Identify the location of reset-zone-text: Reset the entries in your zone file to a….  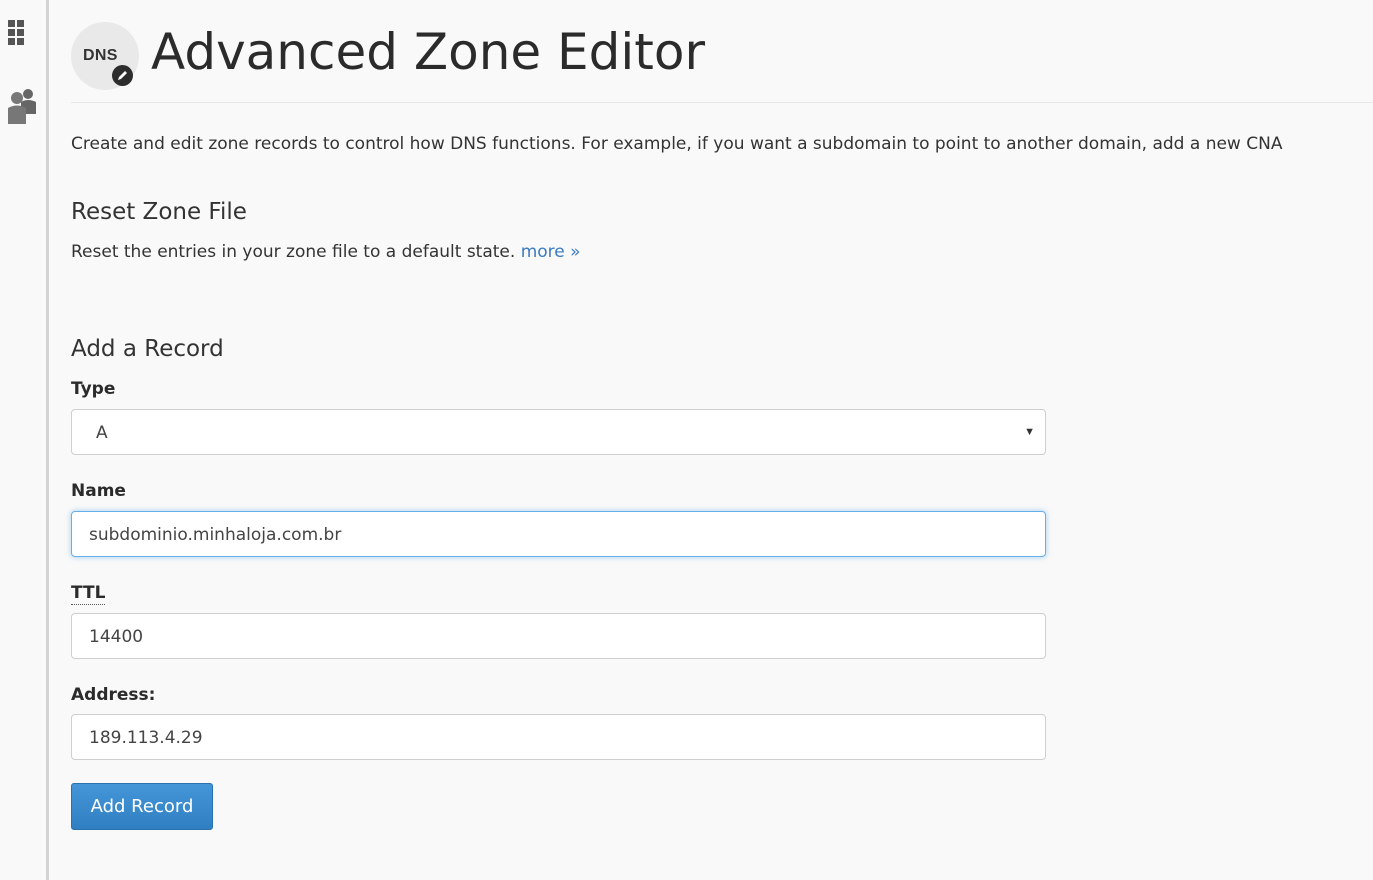
(293, 252).